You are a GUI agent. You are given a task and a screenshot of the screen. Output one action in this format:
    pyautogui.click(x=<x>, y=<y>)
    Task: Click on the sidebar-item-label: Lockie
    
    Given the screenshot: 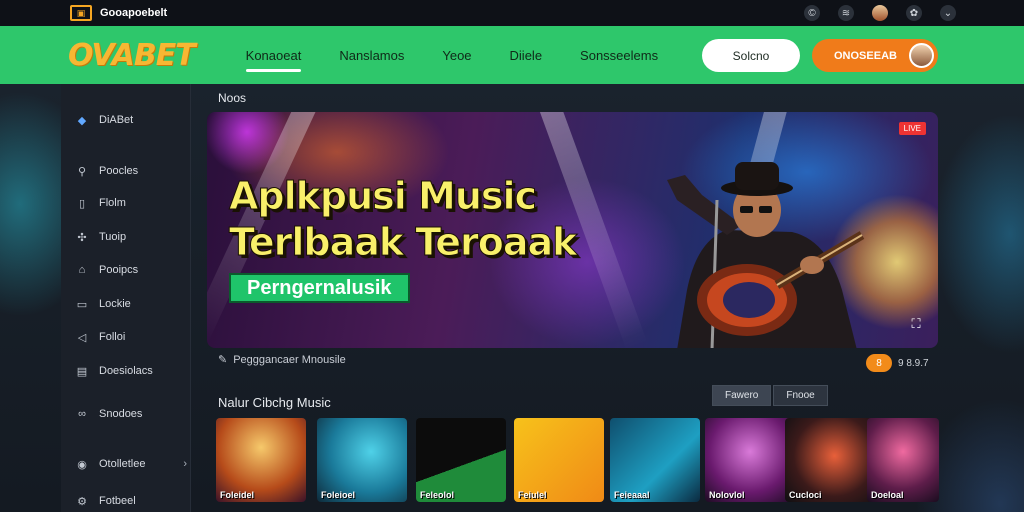 What is the action you would take?
    pyautogui.click(x=115, y=304)
    